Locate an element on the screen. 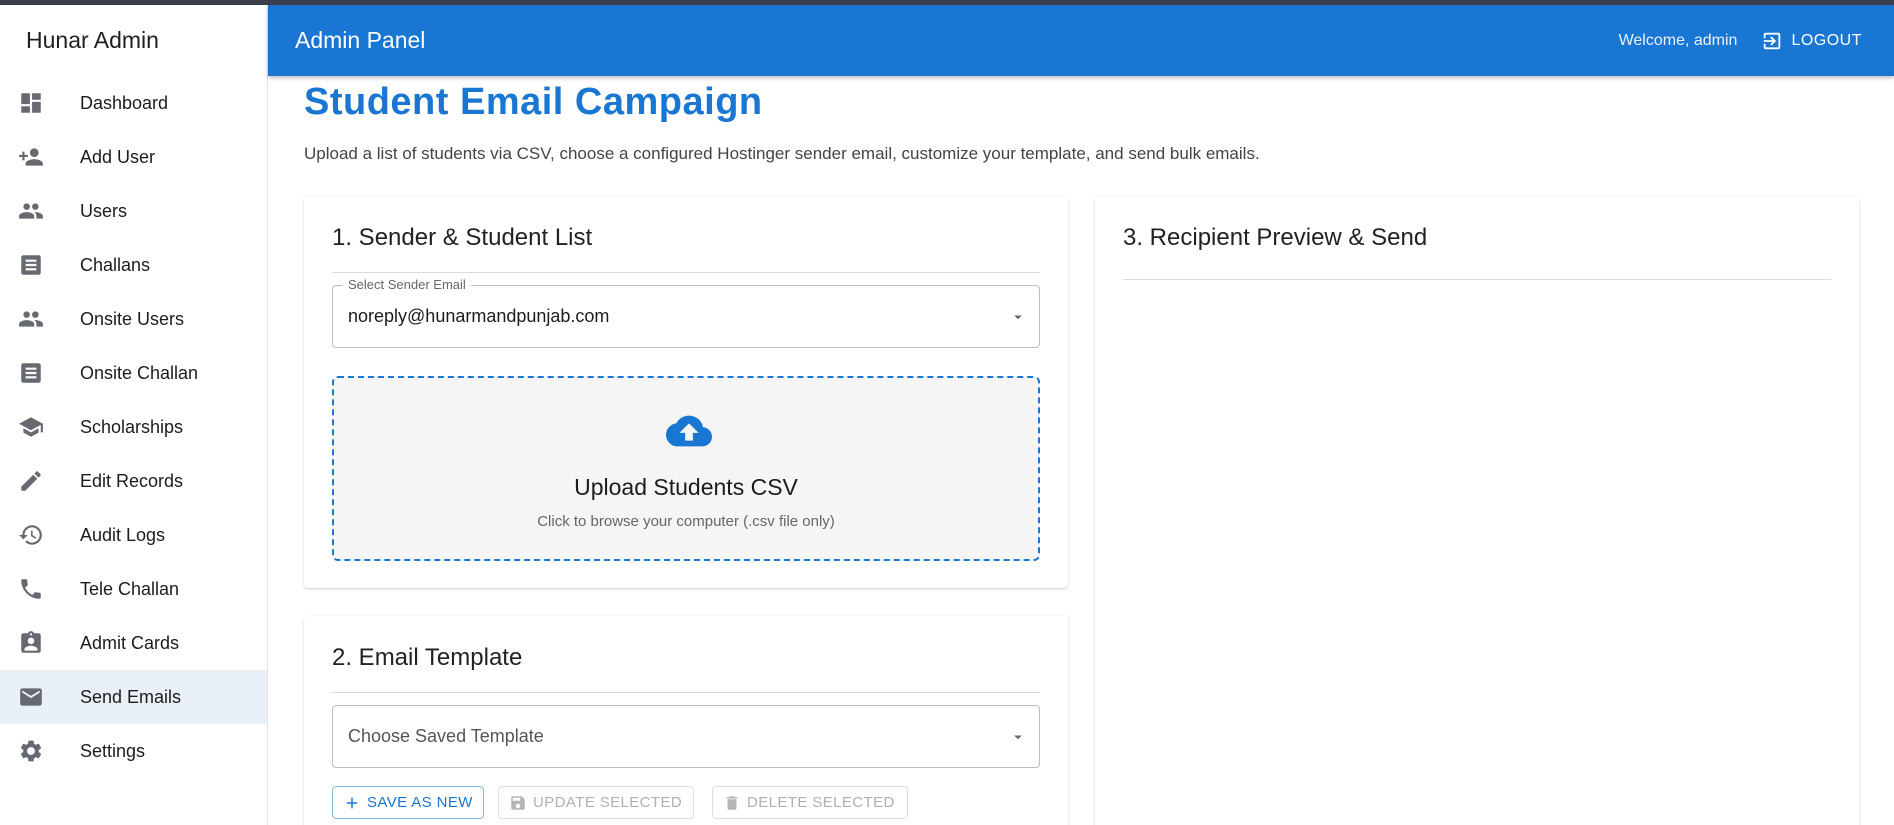 This screenshot has width=1894, height=825. sidebar-item-onsite-challan: Onsite Challan is located at coordinates (133, 373).